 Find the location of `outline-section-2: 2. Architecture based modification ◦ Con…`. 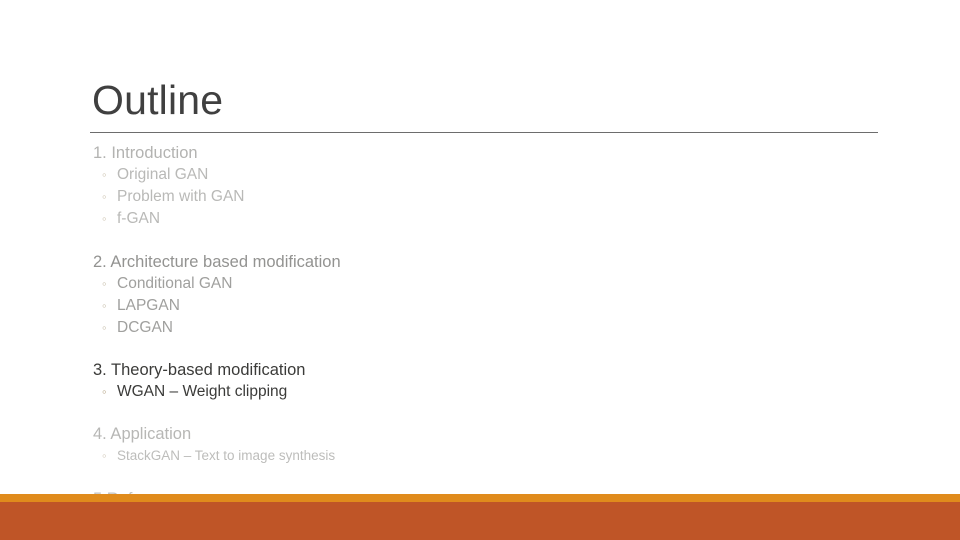

outline-section-2: 2. Architecture based modification ◦ Con… is located at coordinates (490, 295).